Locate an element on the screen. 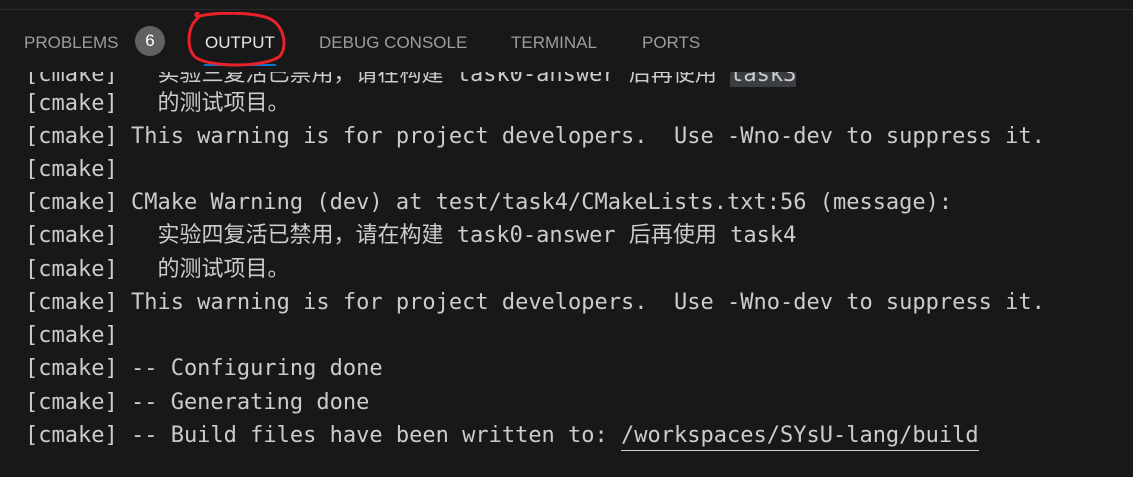  tab-output-label: OUTPUT is located at coordinates (240, 42).